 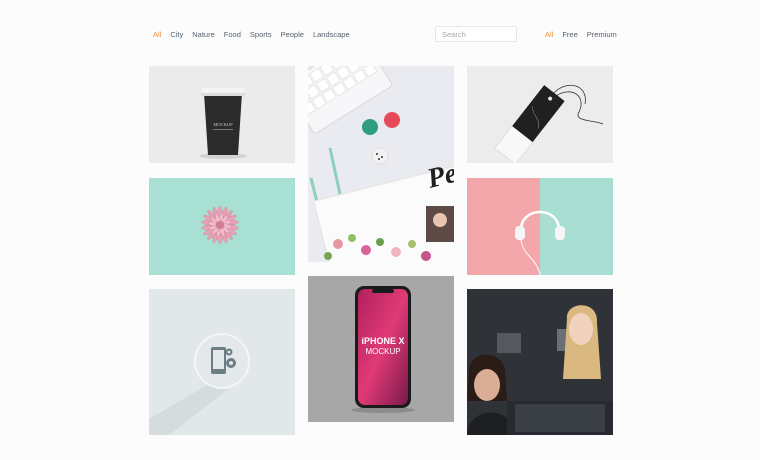 What do you see at coordinates (232, 34) in the screenshot?
I see `filter-food: Food` at bounding box center [232, 34].